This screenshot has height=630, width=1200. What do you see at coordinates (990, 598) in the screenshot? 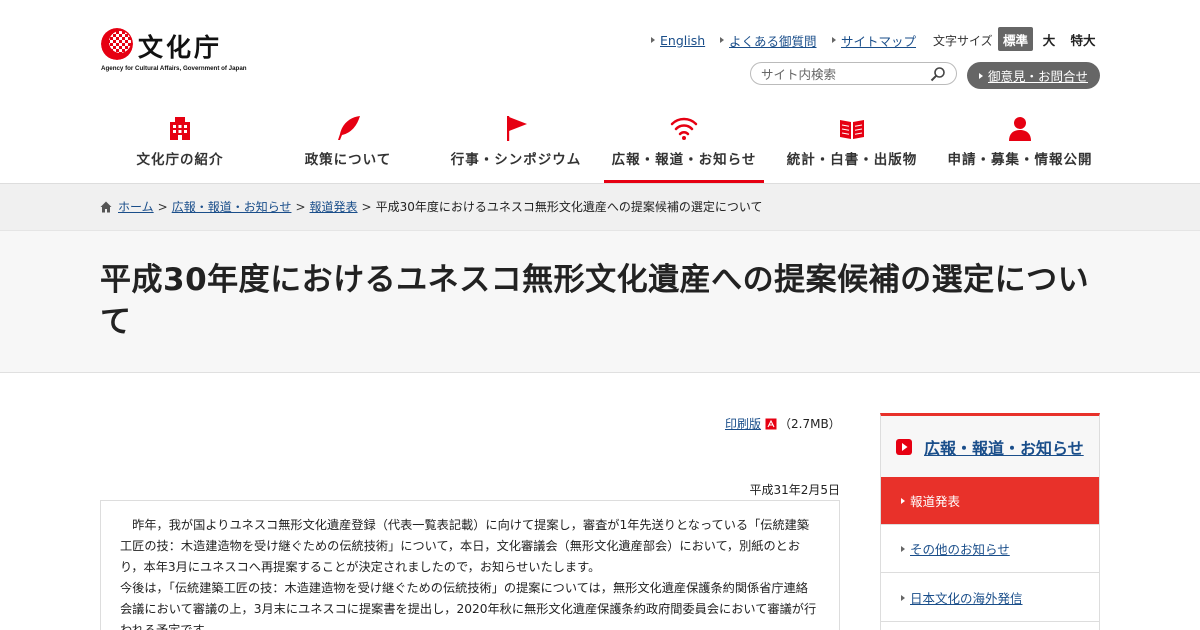
I see `side-nav-item-overseas: 日本文化の海外発信` at bounding box center [990, 598].